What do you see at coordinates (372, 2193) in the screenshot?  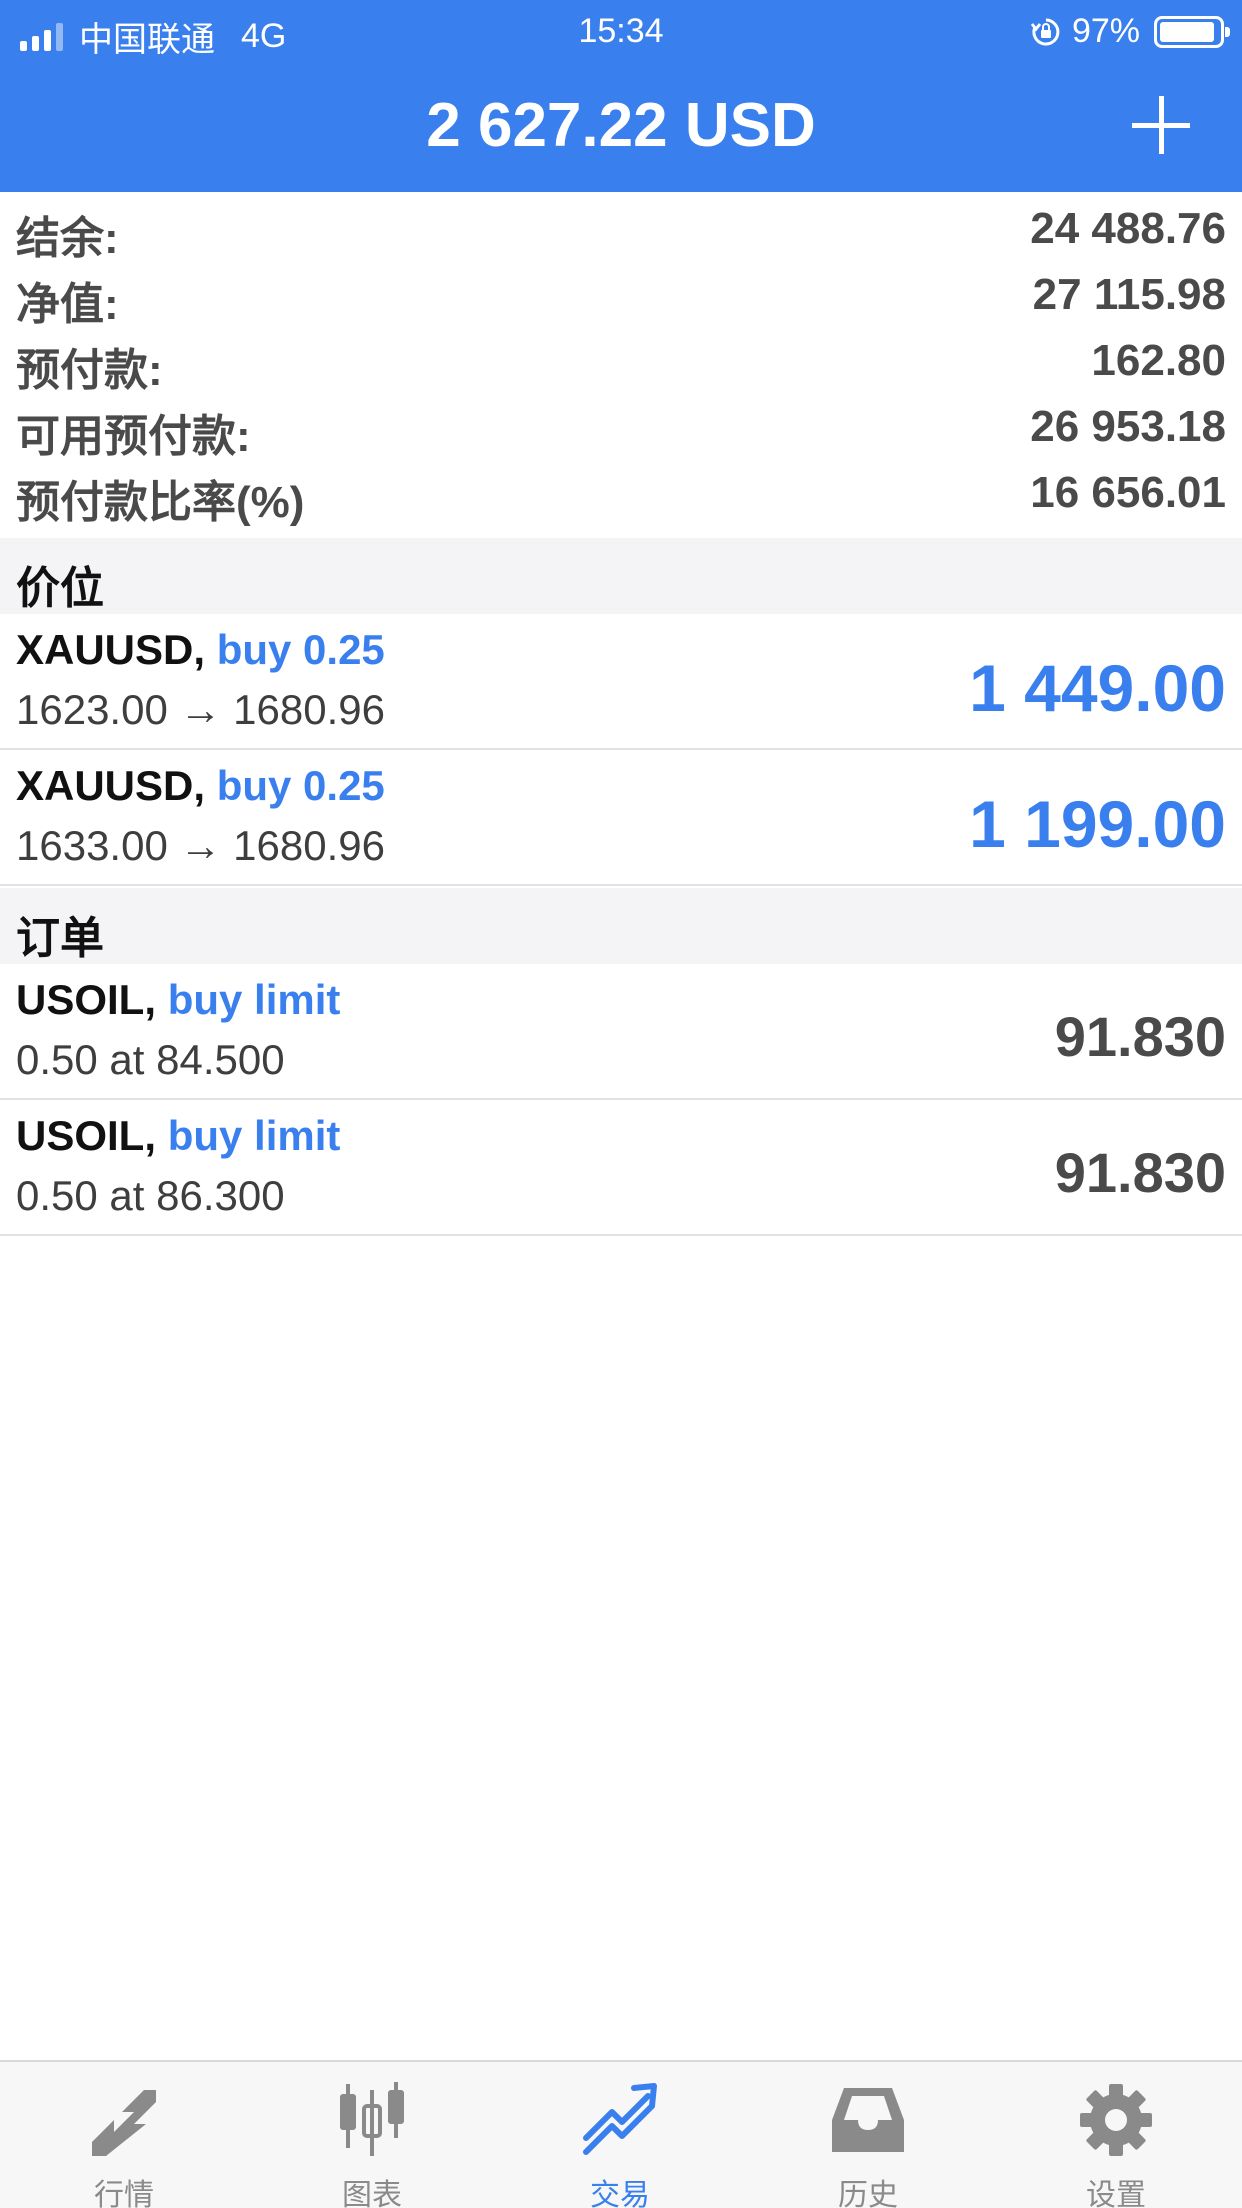 I see `tab-charts-label: 图表` at bounding box center [372, 2193].